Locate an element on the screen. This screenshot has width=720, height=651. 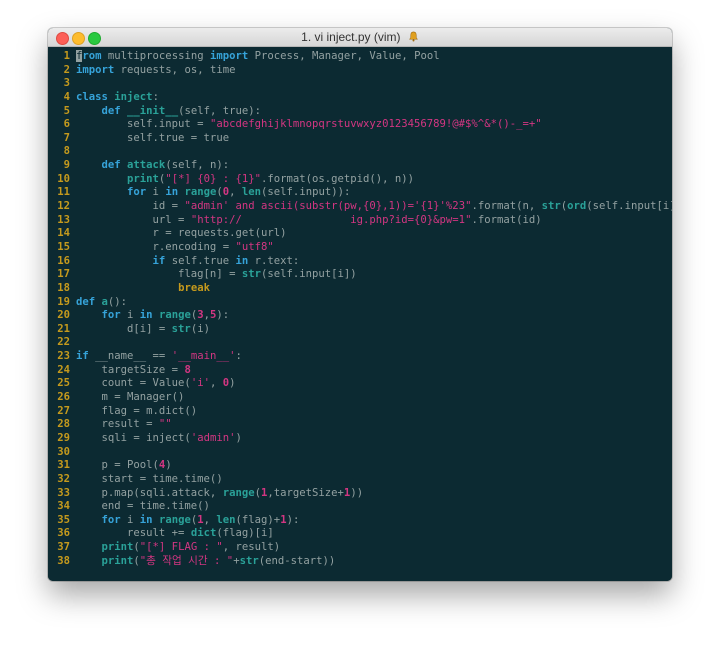
line-number: 32 is located at coordinates (63, 478).